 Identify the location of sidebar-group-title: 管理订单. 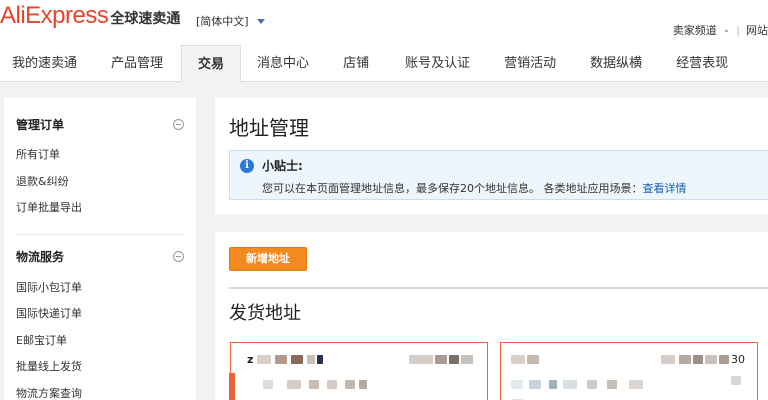
(40, 124).